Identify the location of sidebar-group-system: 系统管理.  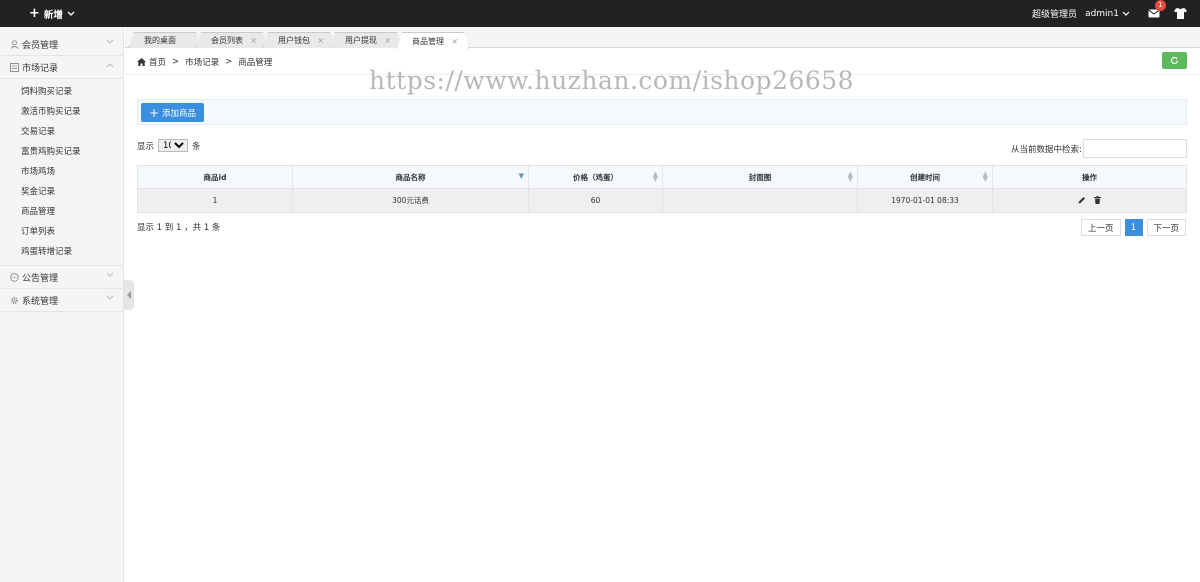
(61, 300).